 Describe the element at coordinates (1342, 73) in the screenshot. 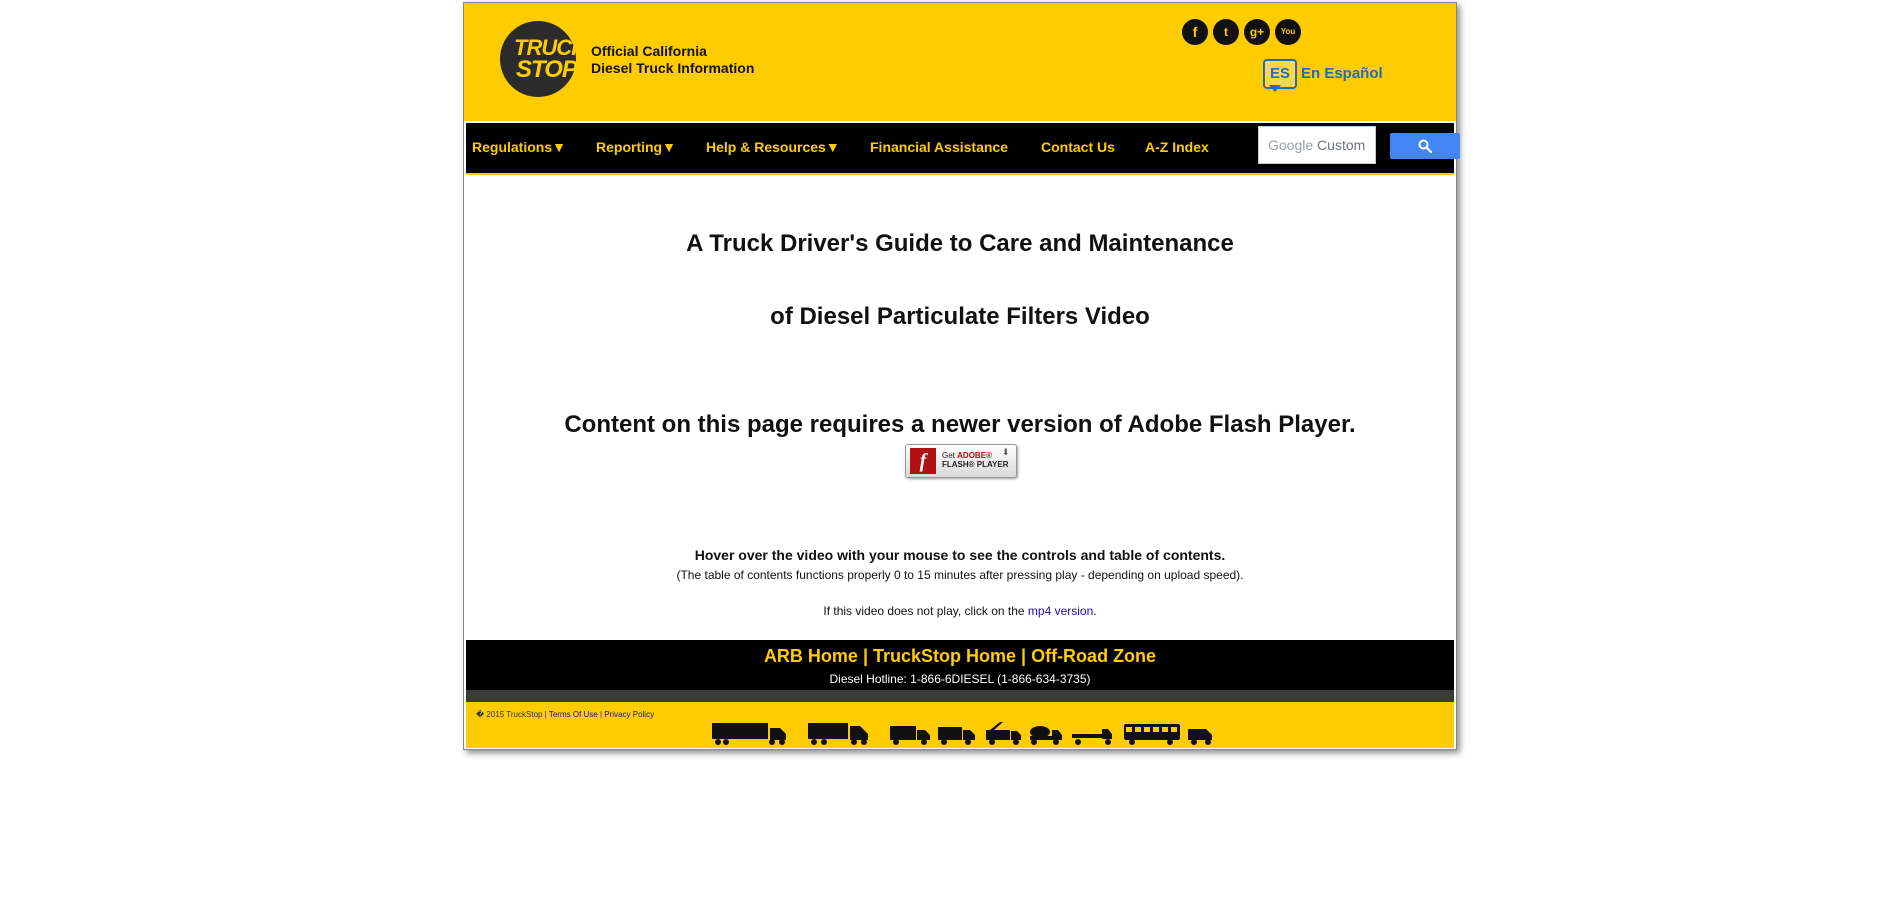

I see `spanish-label: En Español` at that location.